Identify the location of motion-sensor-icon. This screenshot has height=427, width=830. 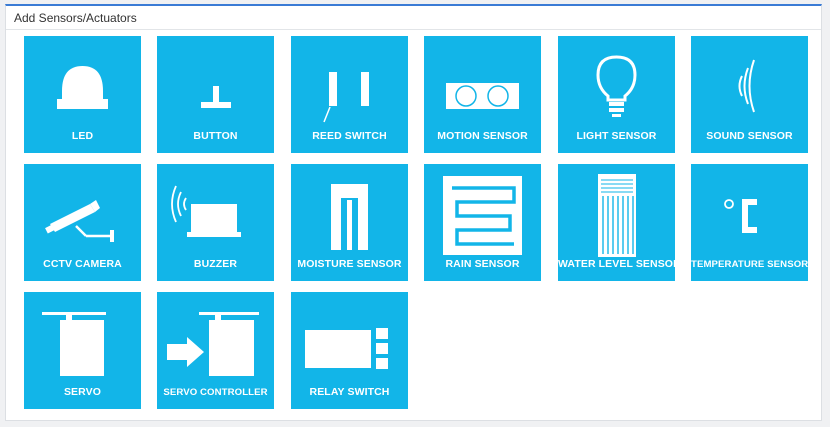
(482, 96).